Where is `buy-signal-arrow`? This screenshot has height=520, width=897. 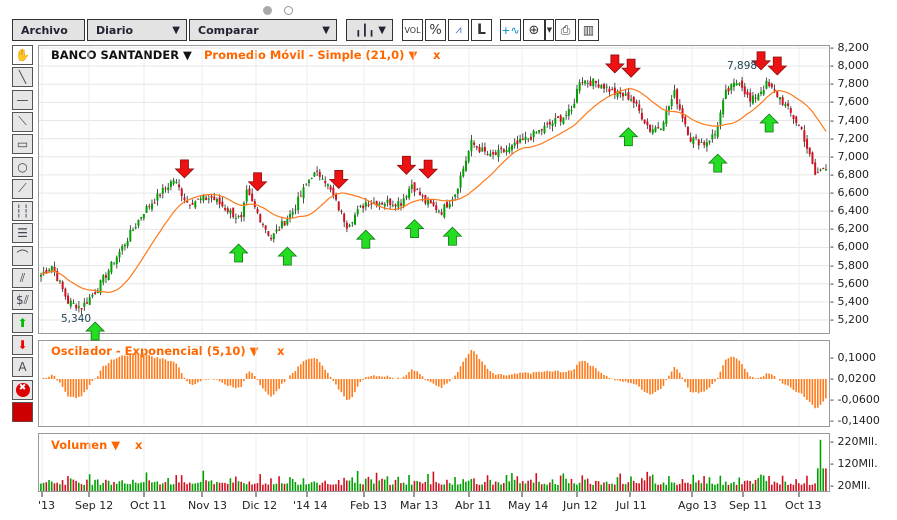 buy-signal-arrow is located at coordinates (238, 253).